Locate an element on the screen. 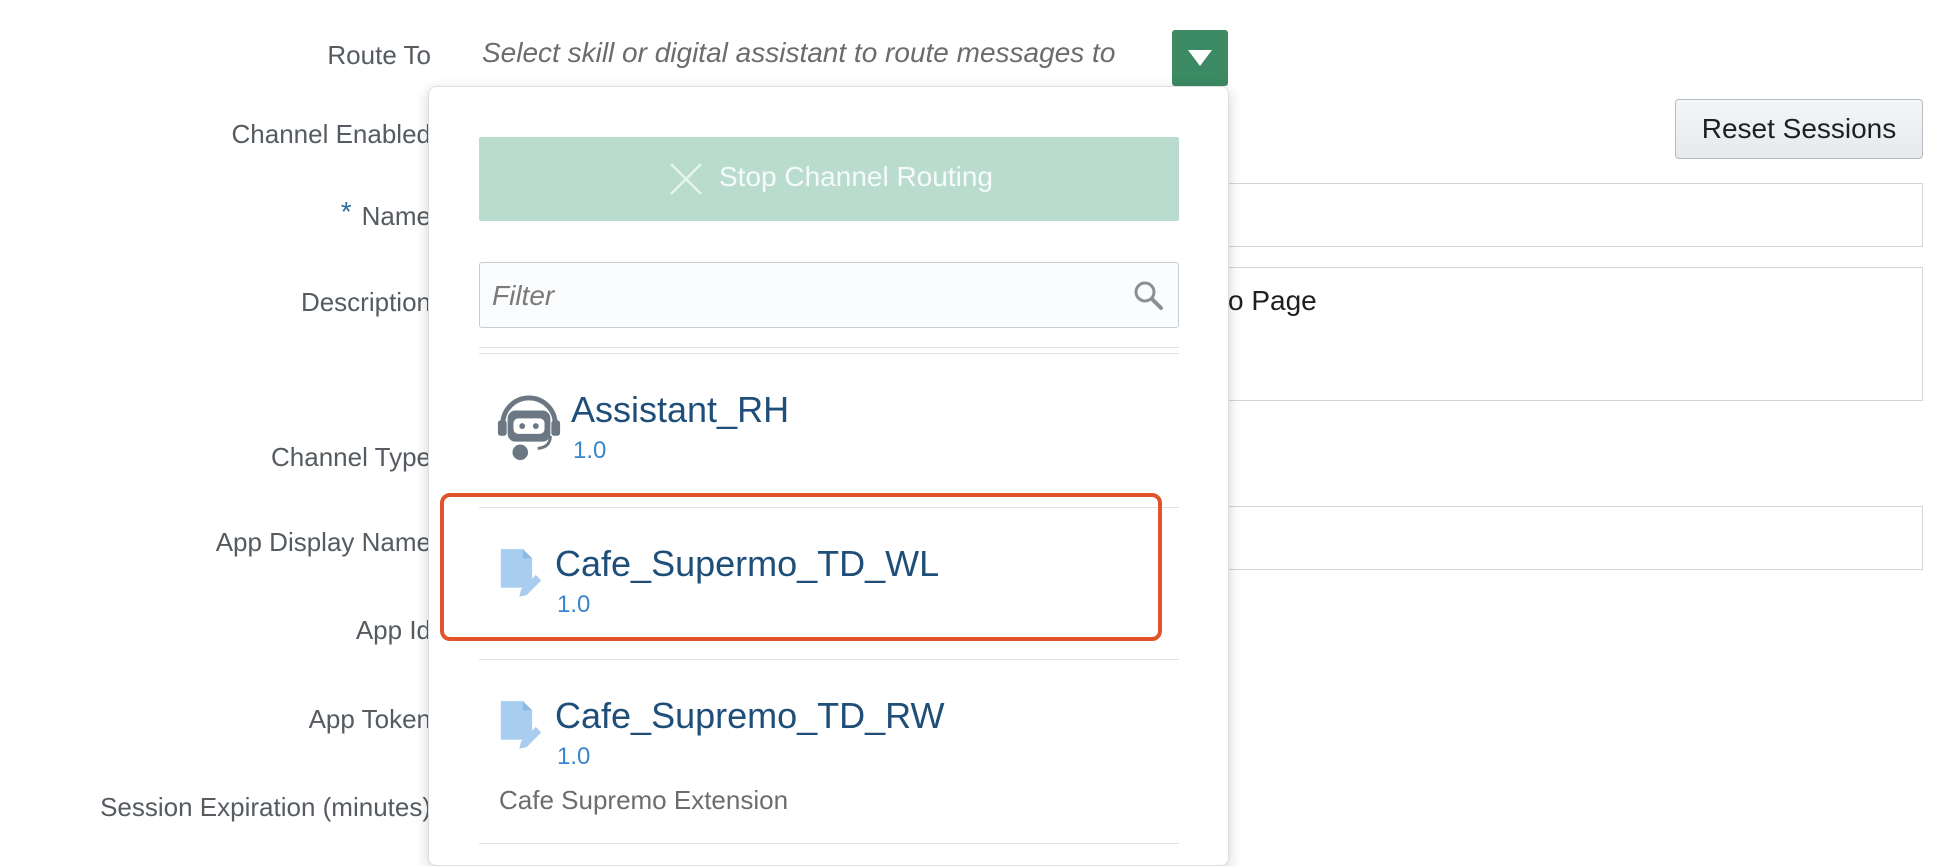 The height and width of the screenshot is (866, 1952). app-id-label: App Id is located at coordinates (393, 630).